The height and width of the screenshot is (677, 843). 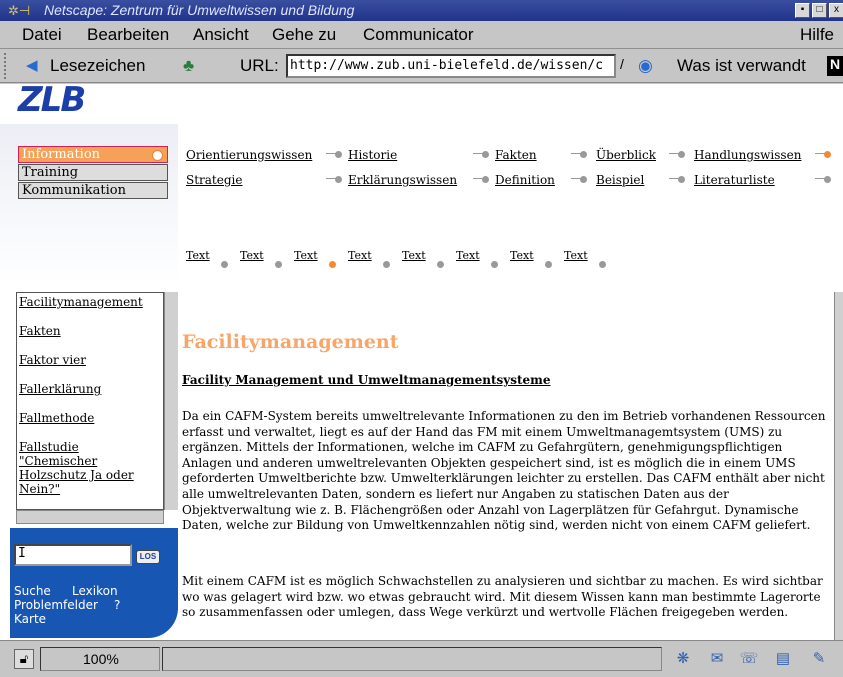 I want to click on discussion-icon: ☏, so click(x=749, y=659).